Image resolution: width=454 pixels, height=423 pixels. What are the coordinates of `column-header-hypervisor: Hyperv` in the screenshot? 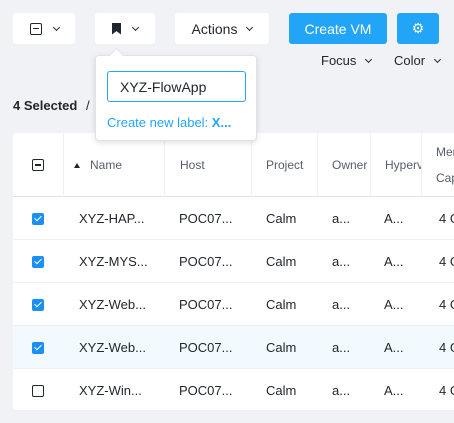 It's located at (395, 165).